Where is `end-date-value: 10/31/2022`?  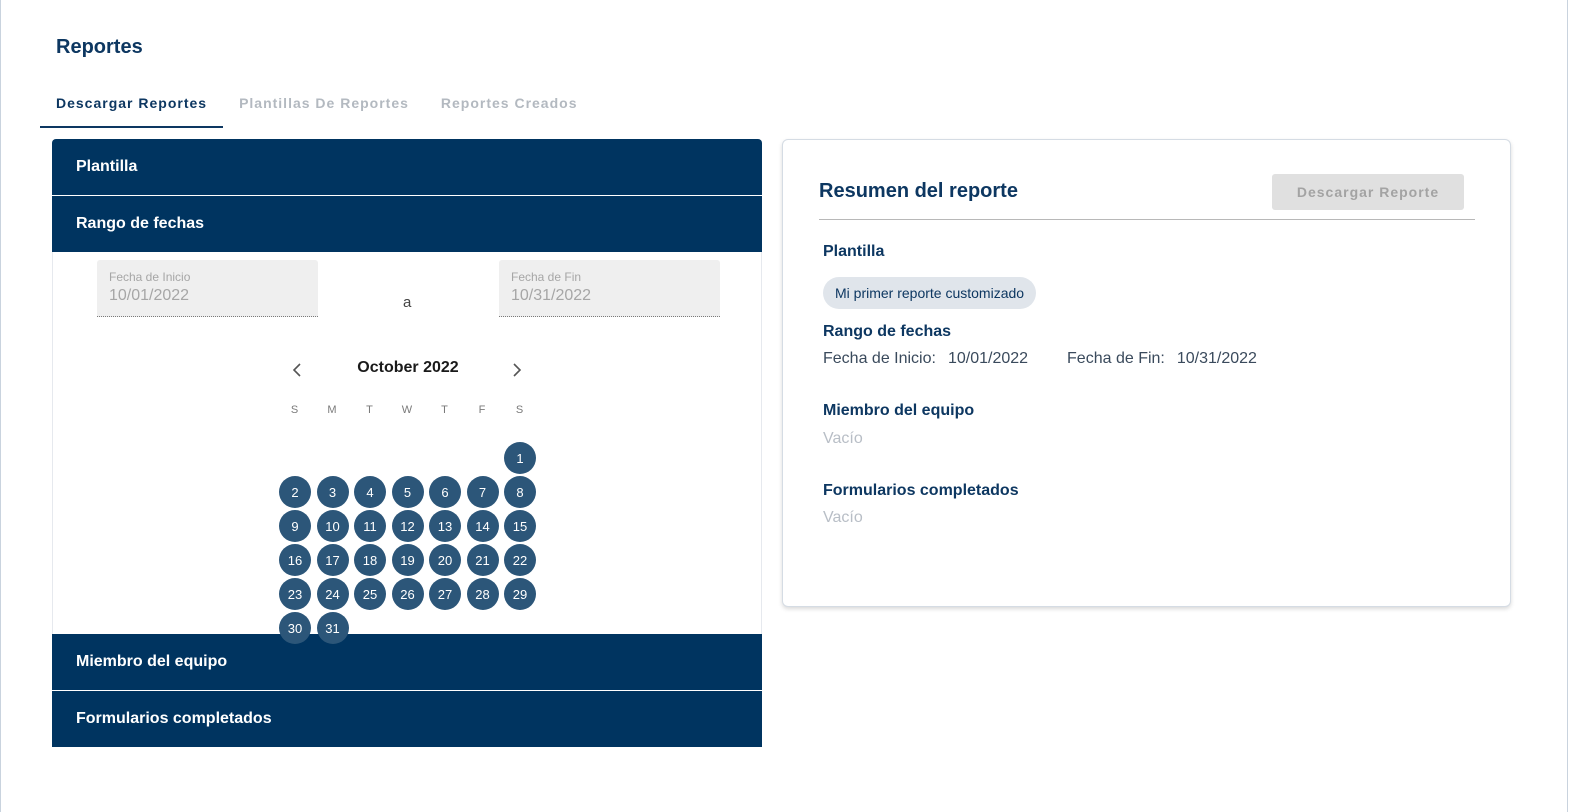 end-date-value: 10/31/2022 is located at coordinates (551, 295).